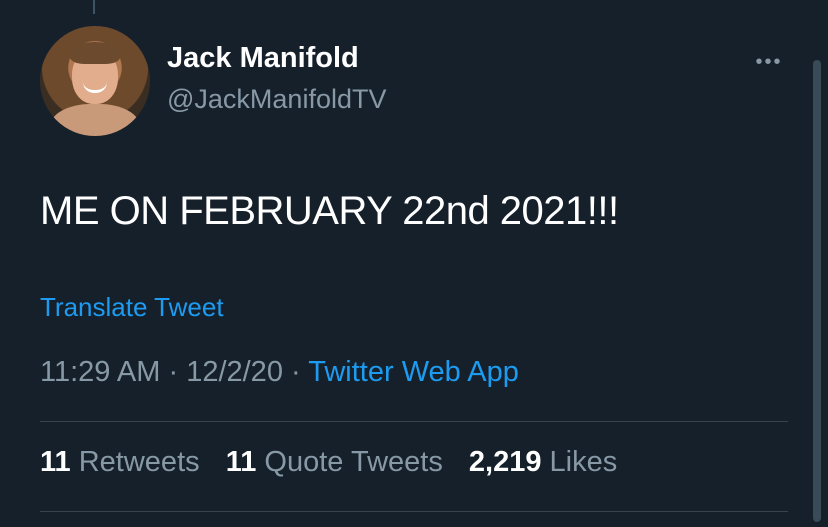 This screenshot has height=527, width=828. What do you see at coordinates (263, 58) in the screenshot?
I see `display-name: Jack Manifold` at bounding box center [263, 58].